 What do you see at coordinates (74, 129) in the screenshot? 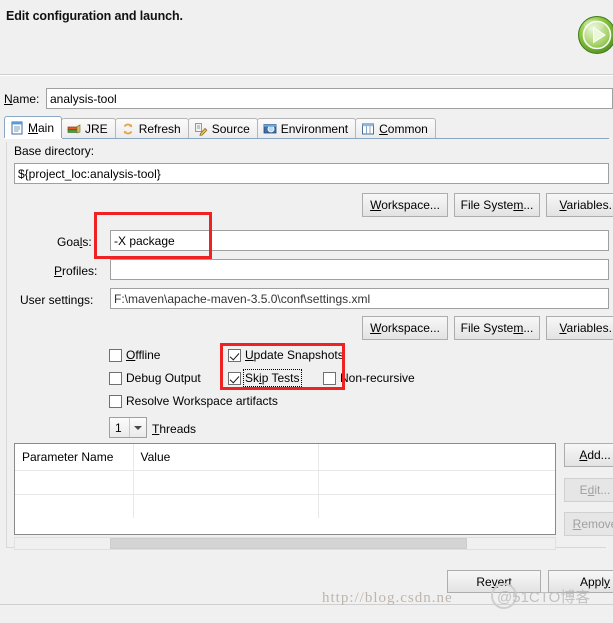
I see `books-icon` at bounding box center [74, 129].